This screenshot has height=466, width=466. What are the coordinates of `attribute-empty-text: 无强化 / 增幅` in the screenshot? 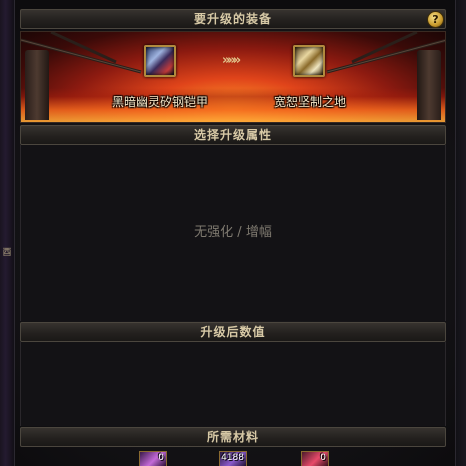 It's located at (233, 232).